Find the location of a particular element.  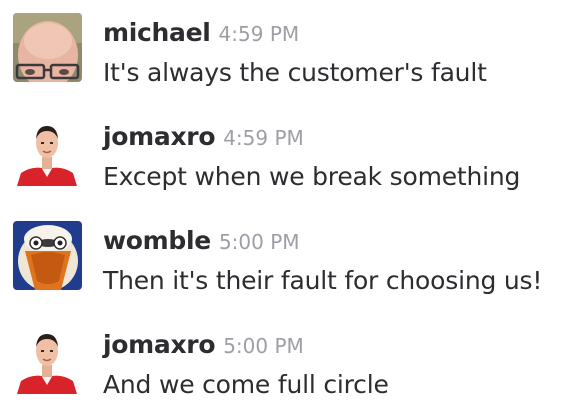

message-header: jomaxro 5:00 PM is located at coordinates (203, 344).